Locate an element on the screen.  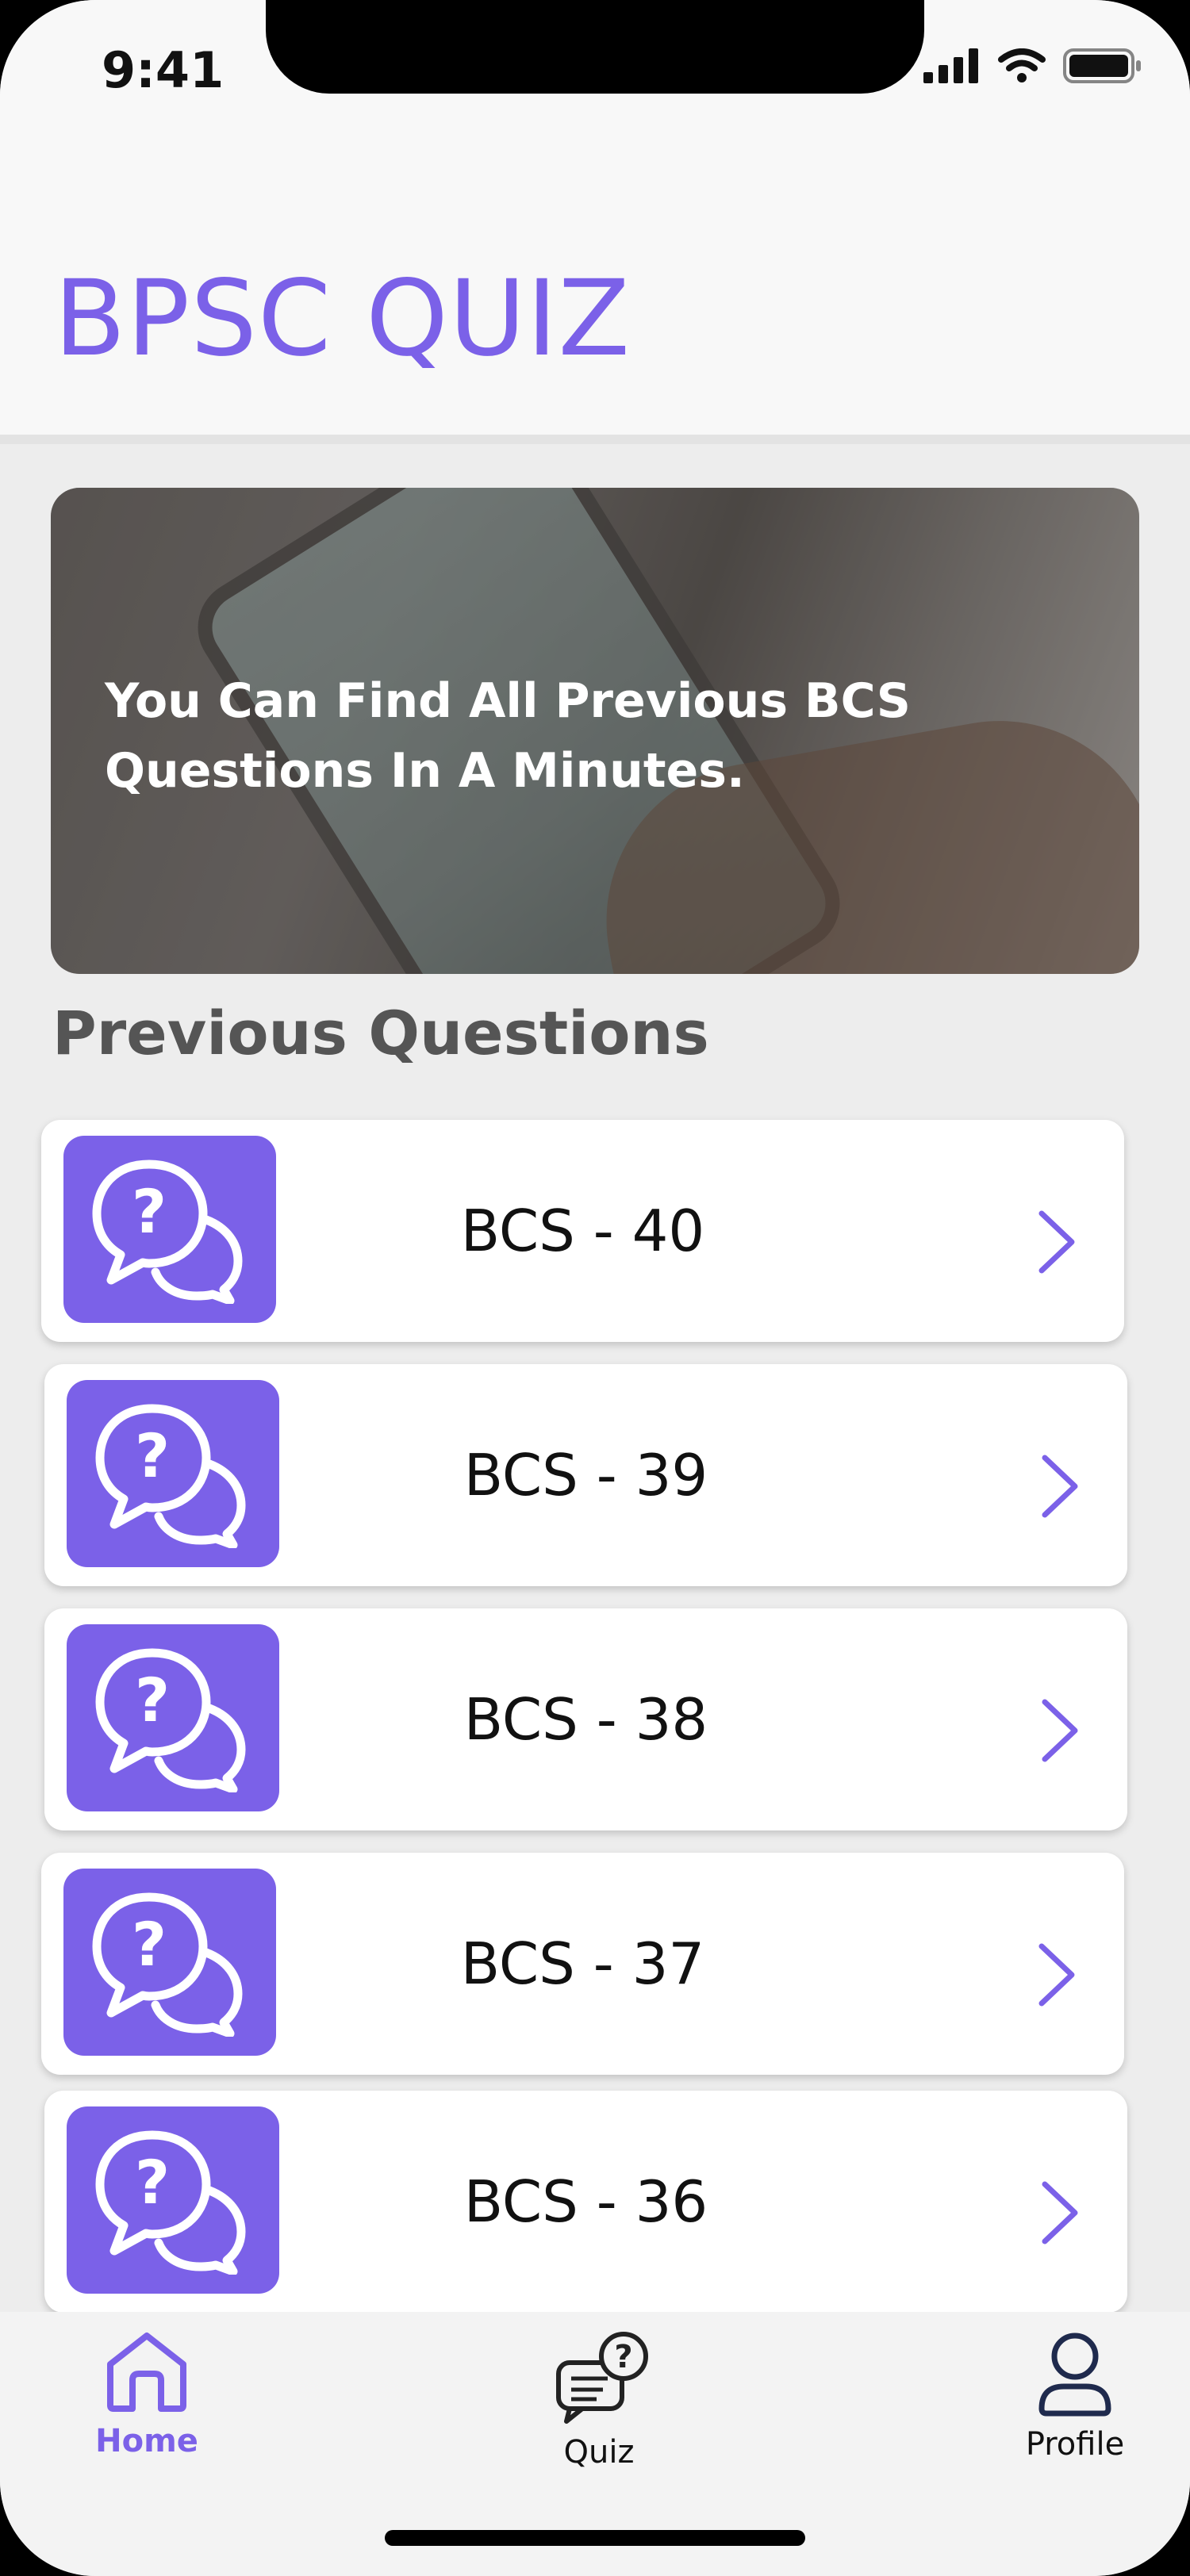
list-item-label: BCS - 37 is located at coordinates (582, 1964).